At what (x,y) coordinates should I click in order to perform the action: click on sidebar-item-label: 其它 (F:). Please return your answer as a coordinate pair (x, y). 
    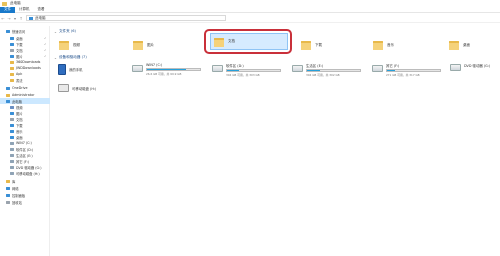
    Looking at the image, I should click on (22, 161).